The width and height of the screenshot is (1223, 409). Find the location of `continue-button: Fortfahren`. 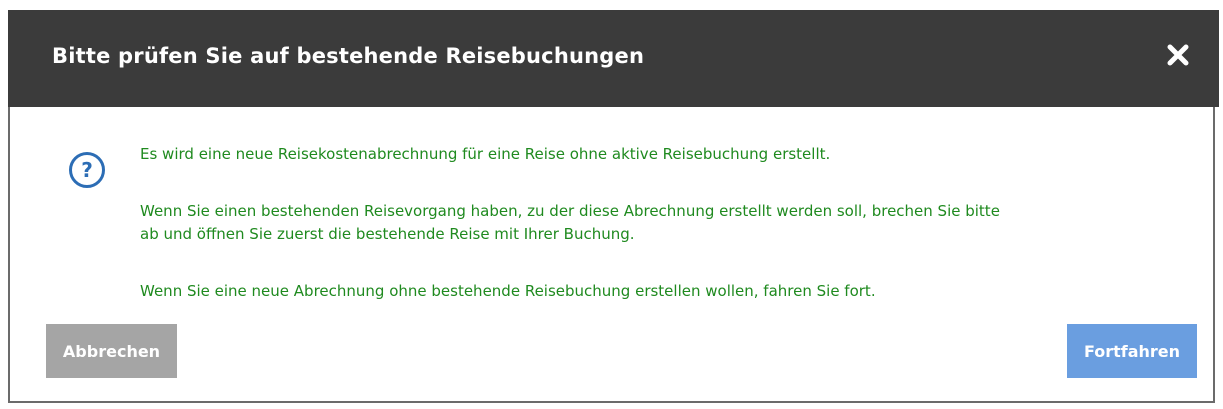

continue-button: Fortfahren is located at coordinates (1132, 351).